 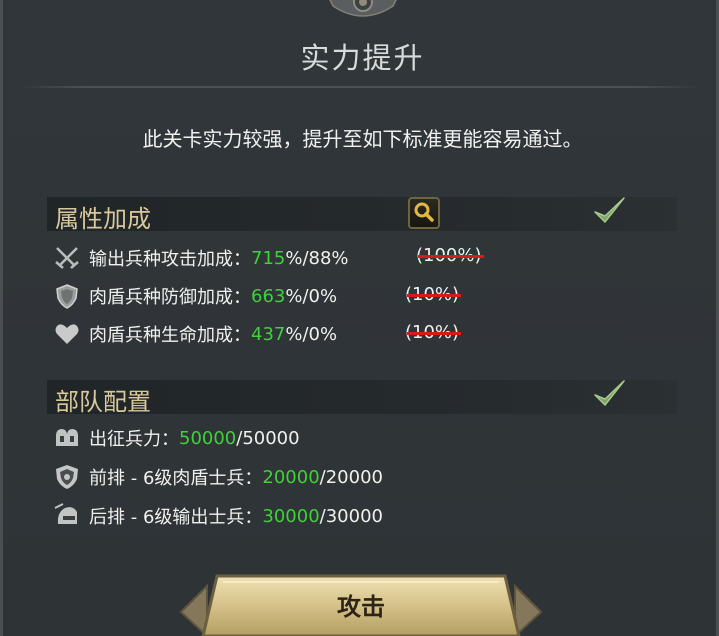 I want to click on struck-bonus-defense: (10%), so click(x=433, y=294).